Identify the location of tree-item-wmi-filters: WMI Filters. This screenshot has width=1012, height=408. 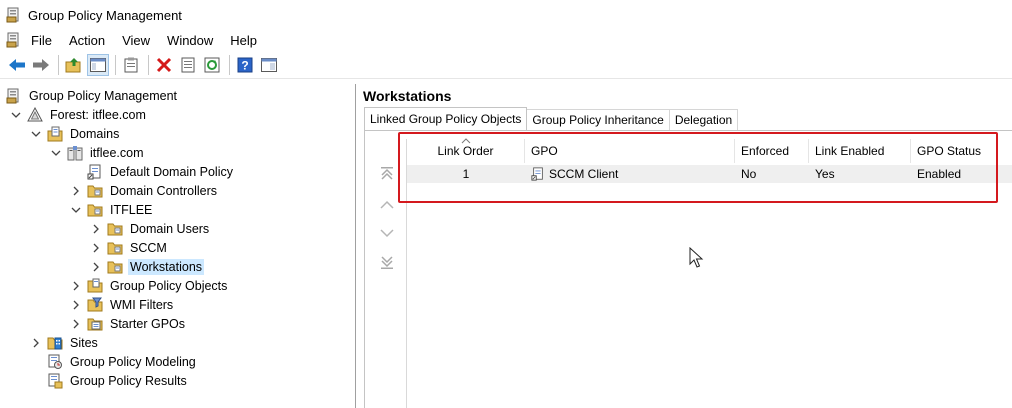
(122, 304).